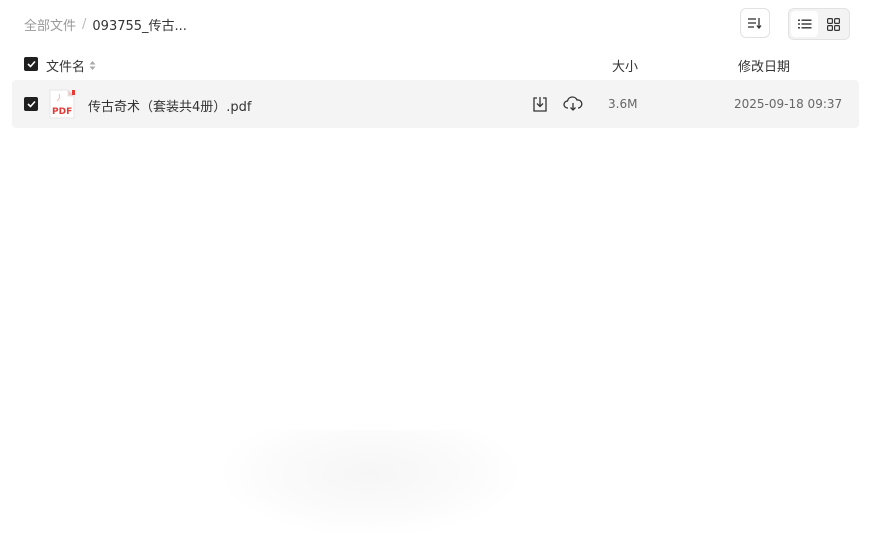 The height and width of the screenshot is (538, 874). Describe the element at coordinates (623, 104) in the screenshot. I see `file-size: 3.6M` at that location.